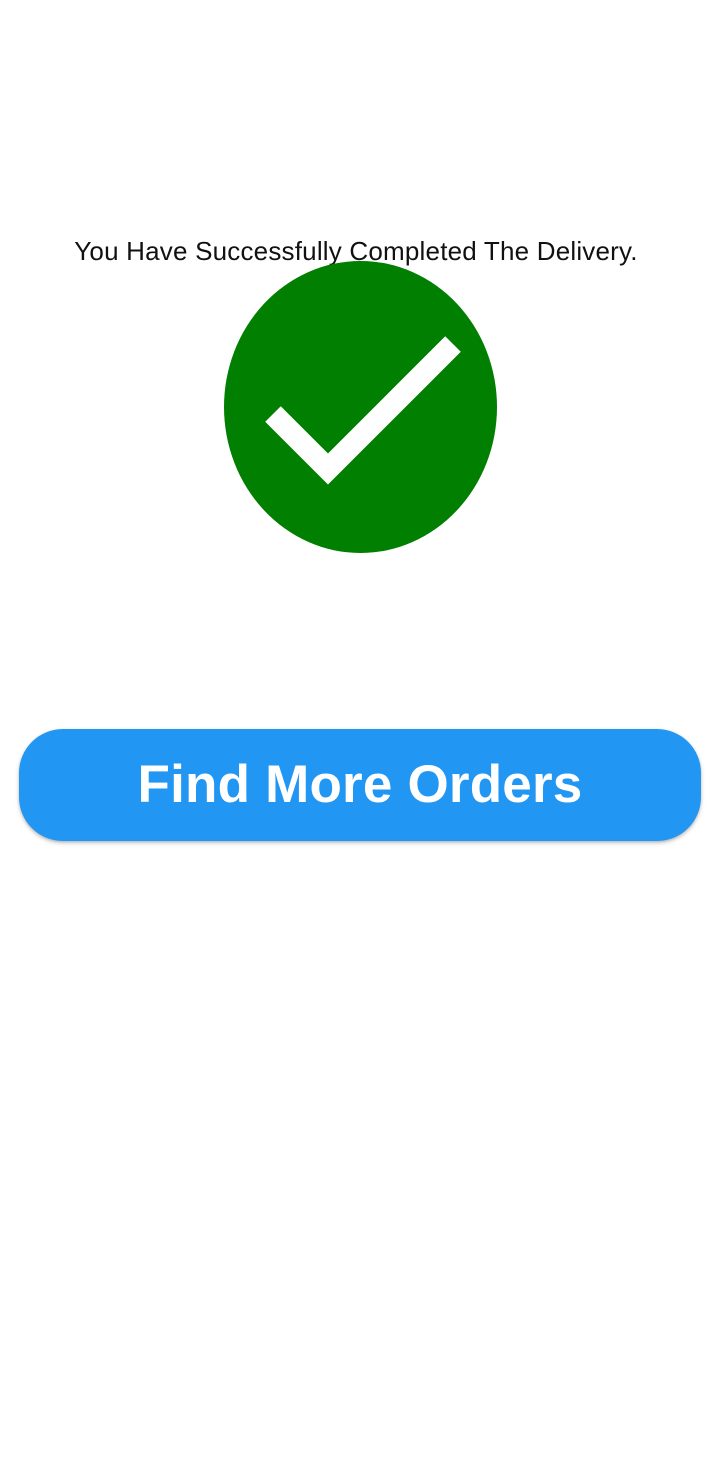 Image resolution: width=720 pixels, height=1465 pixels. I want to click on find-more-orders-label: Find More Orders, so click(360, 784).